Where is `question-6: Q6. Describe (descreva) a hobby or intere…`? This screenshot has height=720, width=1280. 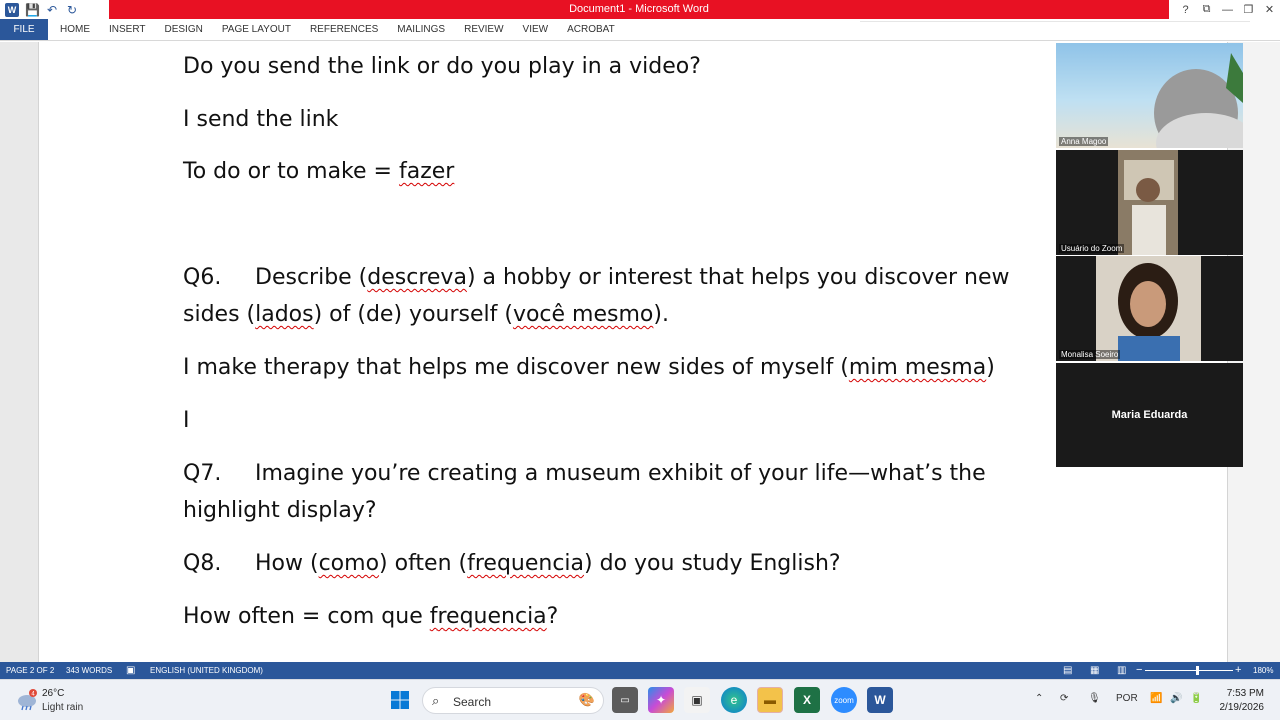
question-6: Q6. Describe (descreva) a hobby or intere… is located at coordinates (613, 296).